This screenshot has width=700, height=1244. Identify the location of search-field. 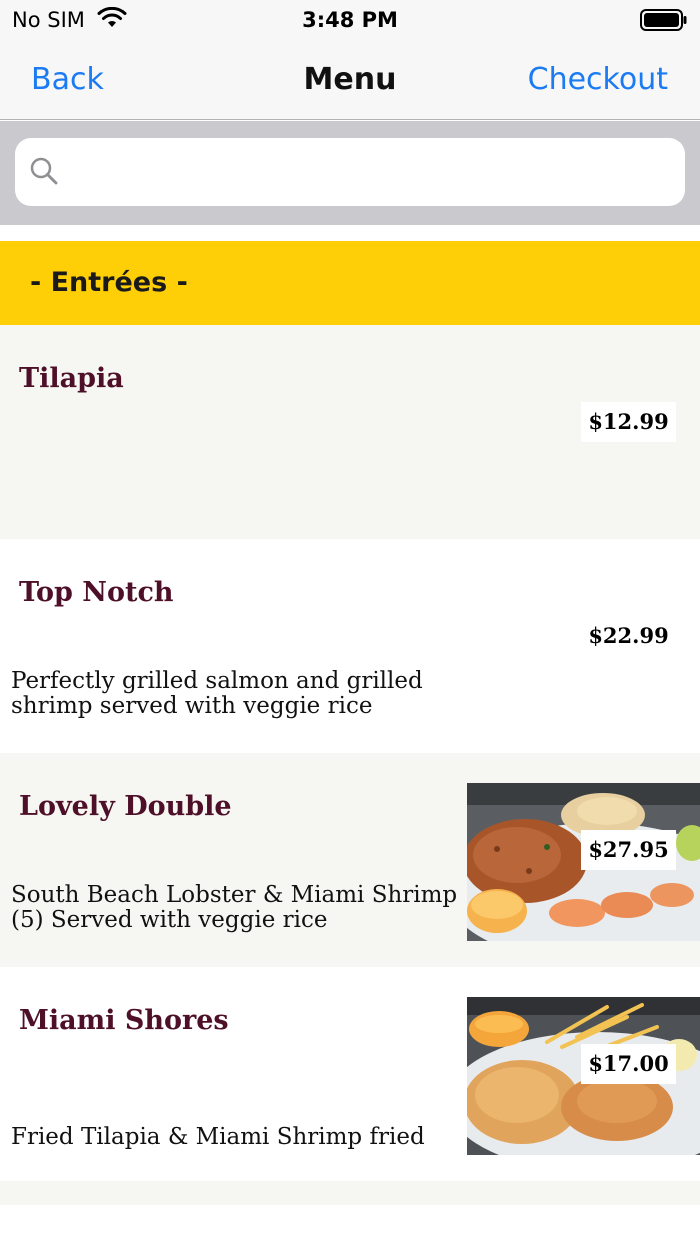
(350, 172).